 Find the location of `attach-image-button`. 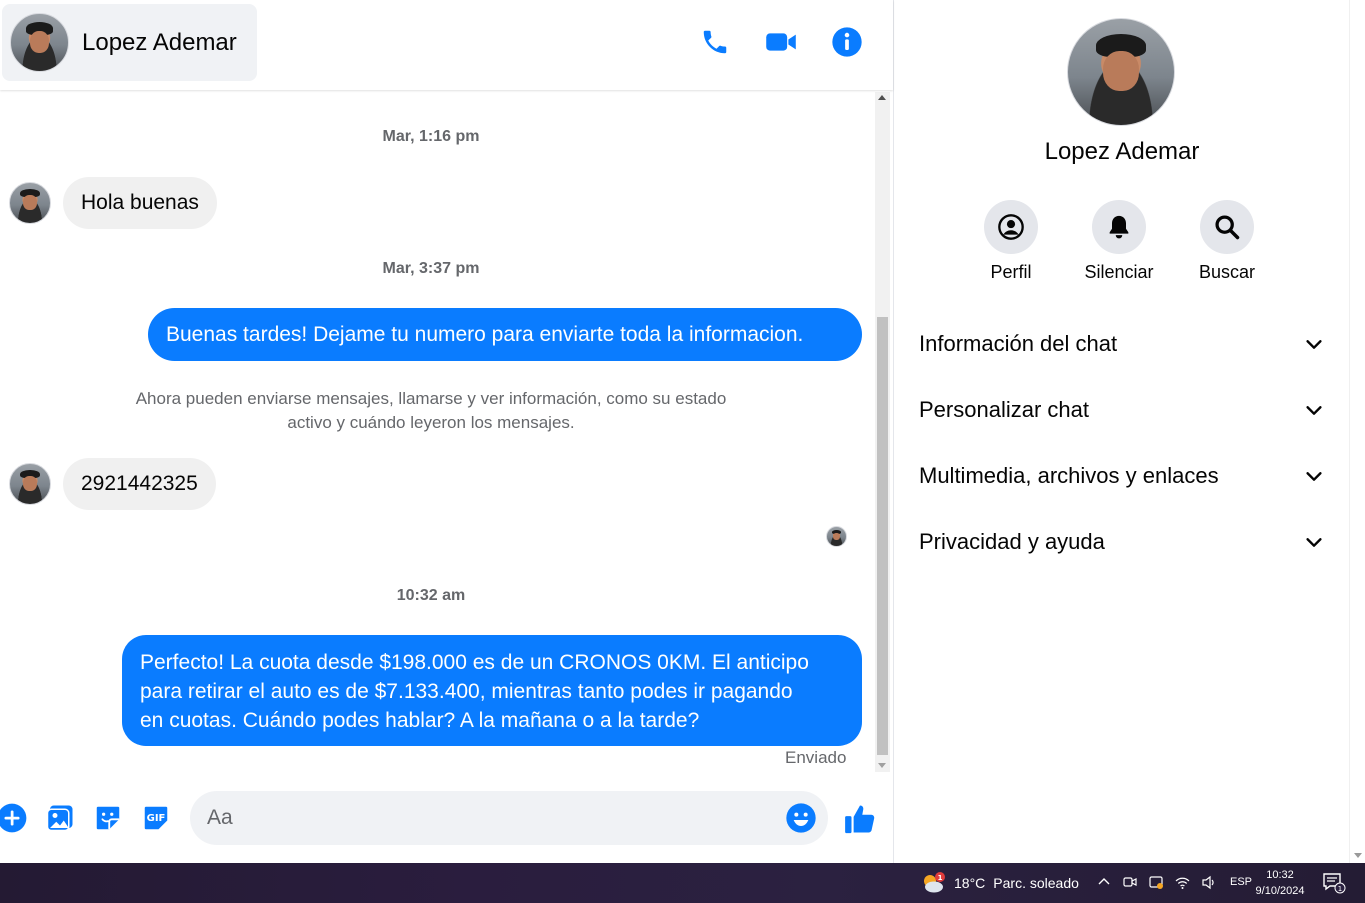

attach-image-button is located at coordinates (60, 818).